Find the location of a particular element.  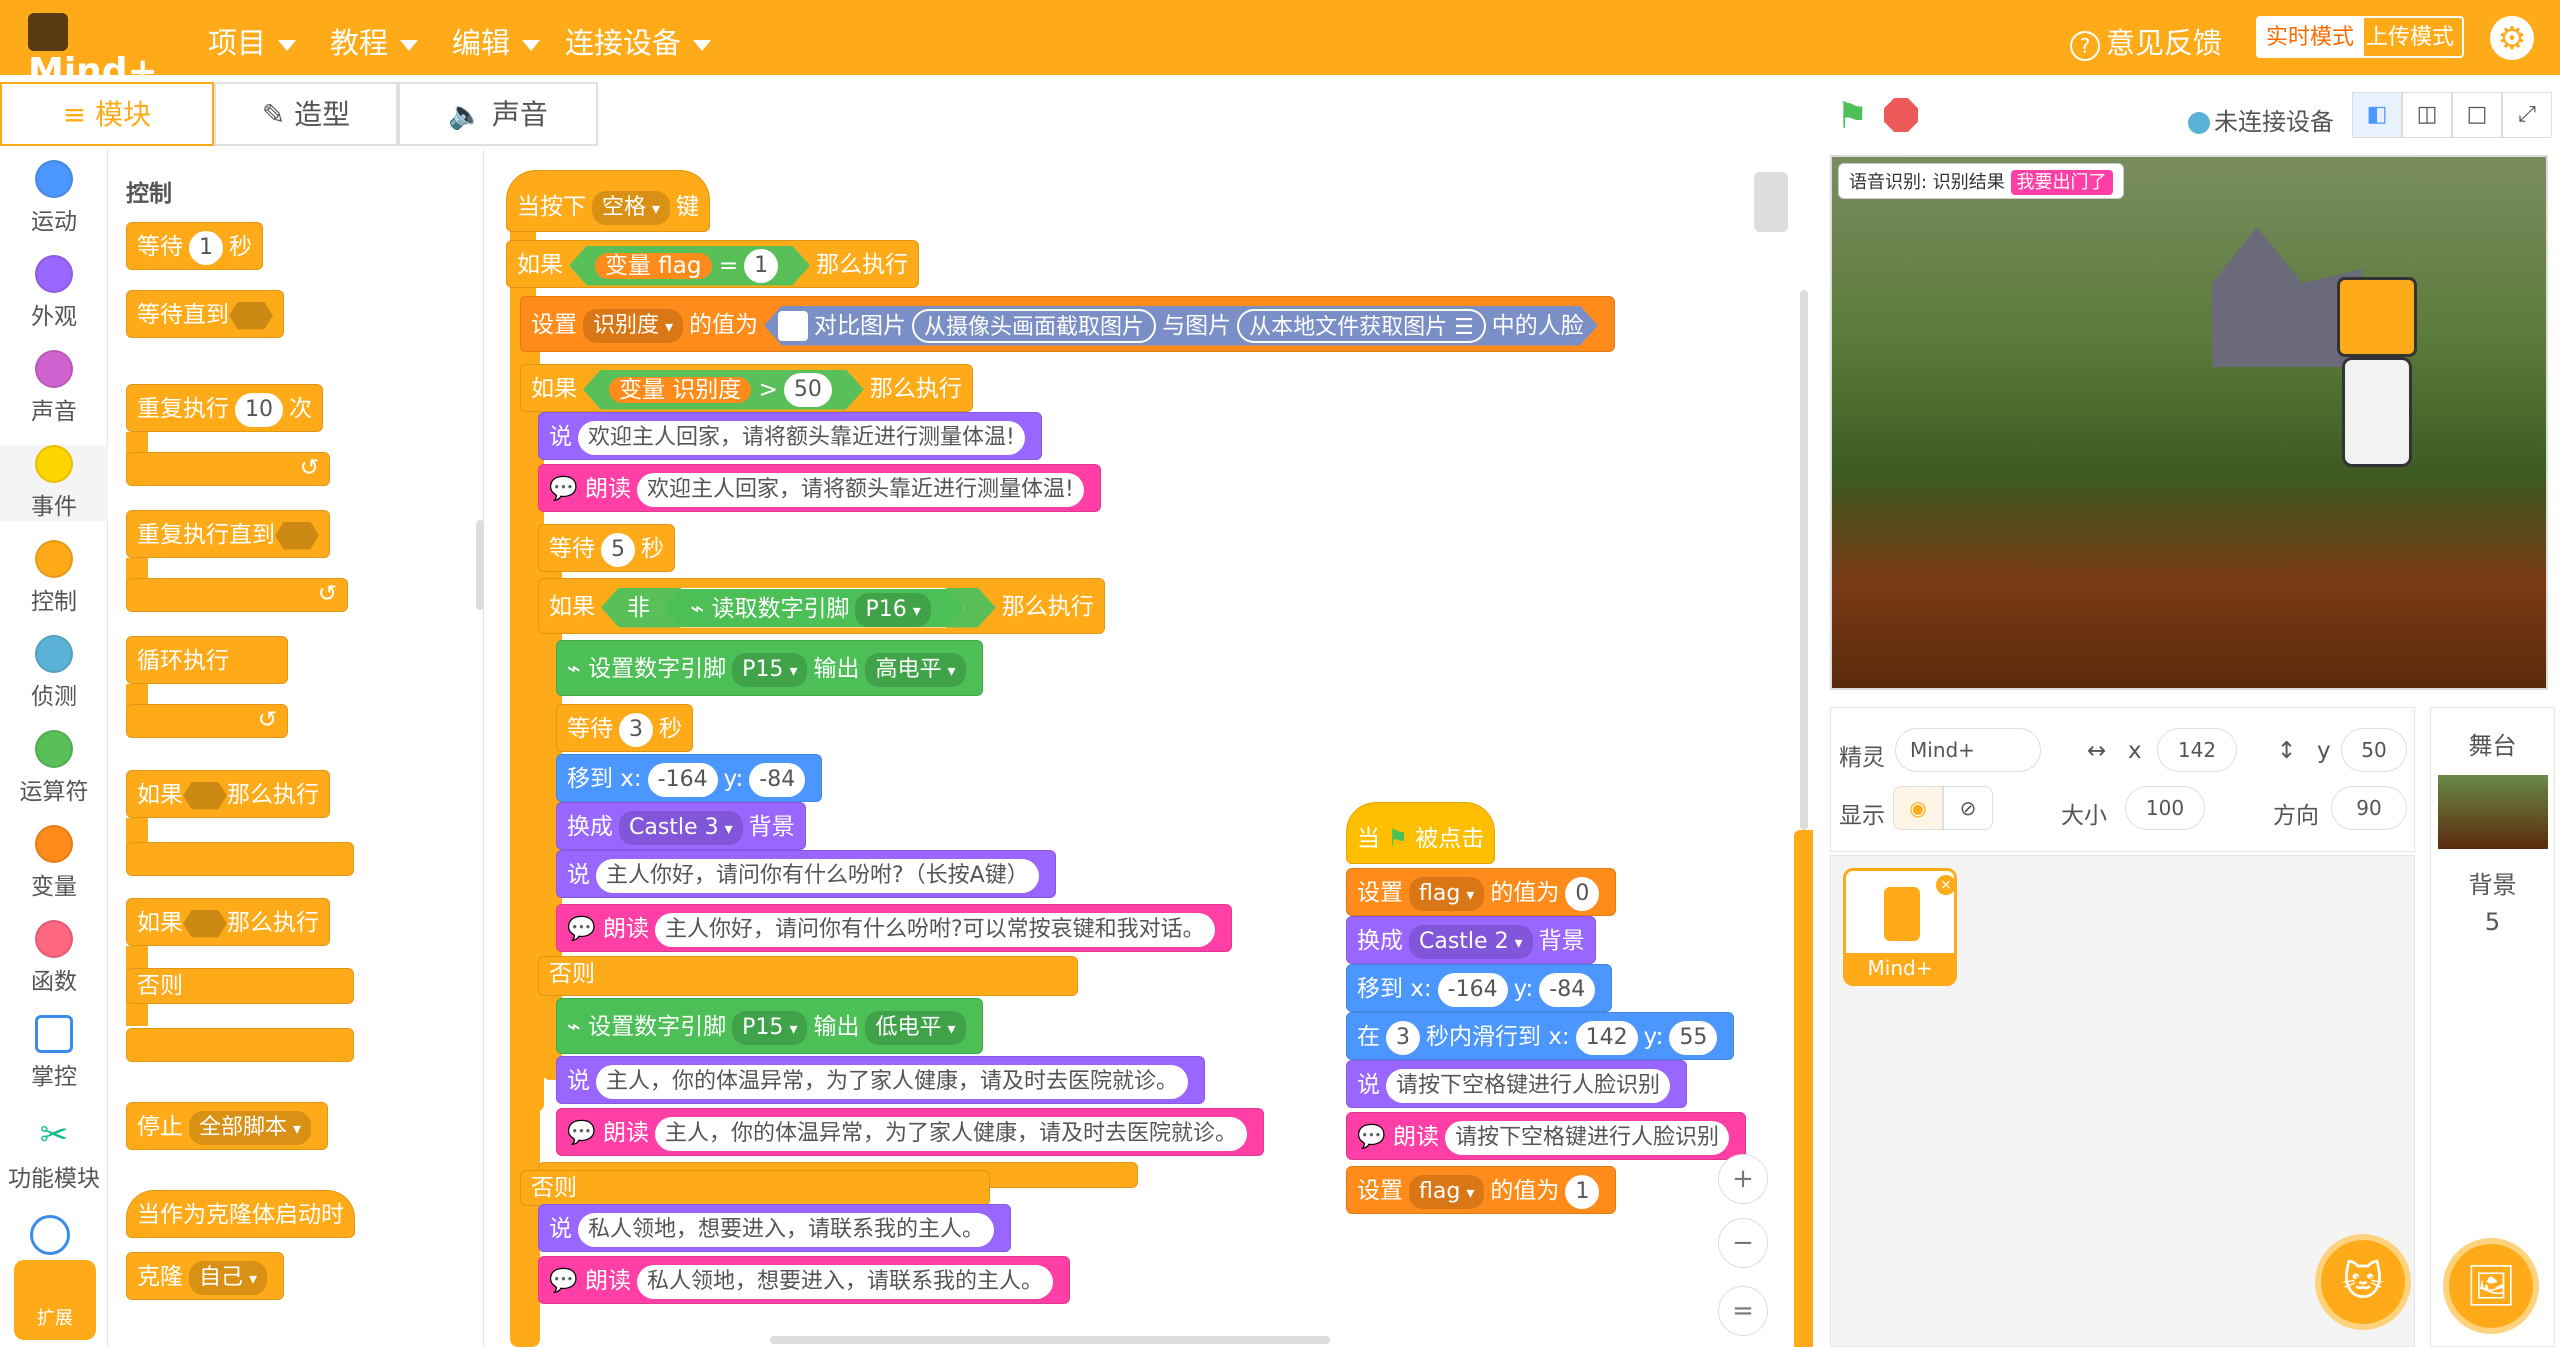

when-flag-clicked-hat: 当 ⚑ 被点击 is located at coordinates (1421, 833).